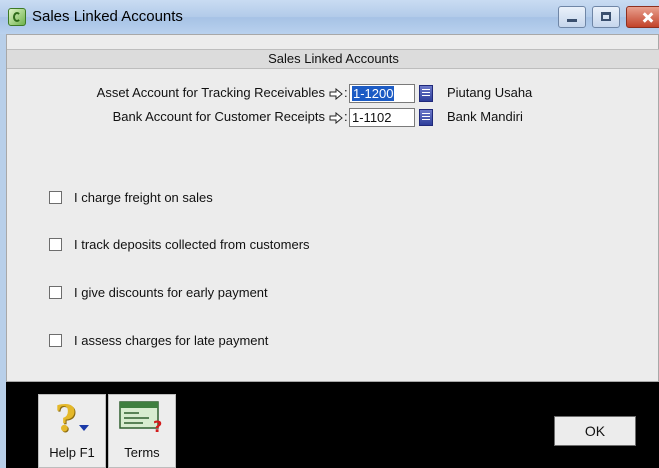 The height and width of the screenshot is (468, 659). What do you see at coordinates (55, 292) in the screenshot?
I see `early-discount-checkbox` at bounding box center [55, 292].